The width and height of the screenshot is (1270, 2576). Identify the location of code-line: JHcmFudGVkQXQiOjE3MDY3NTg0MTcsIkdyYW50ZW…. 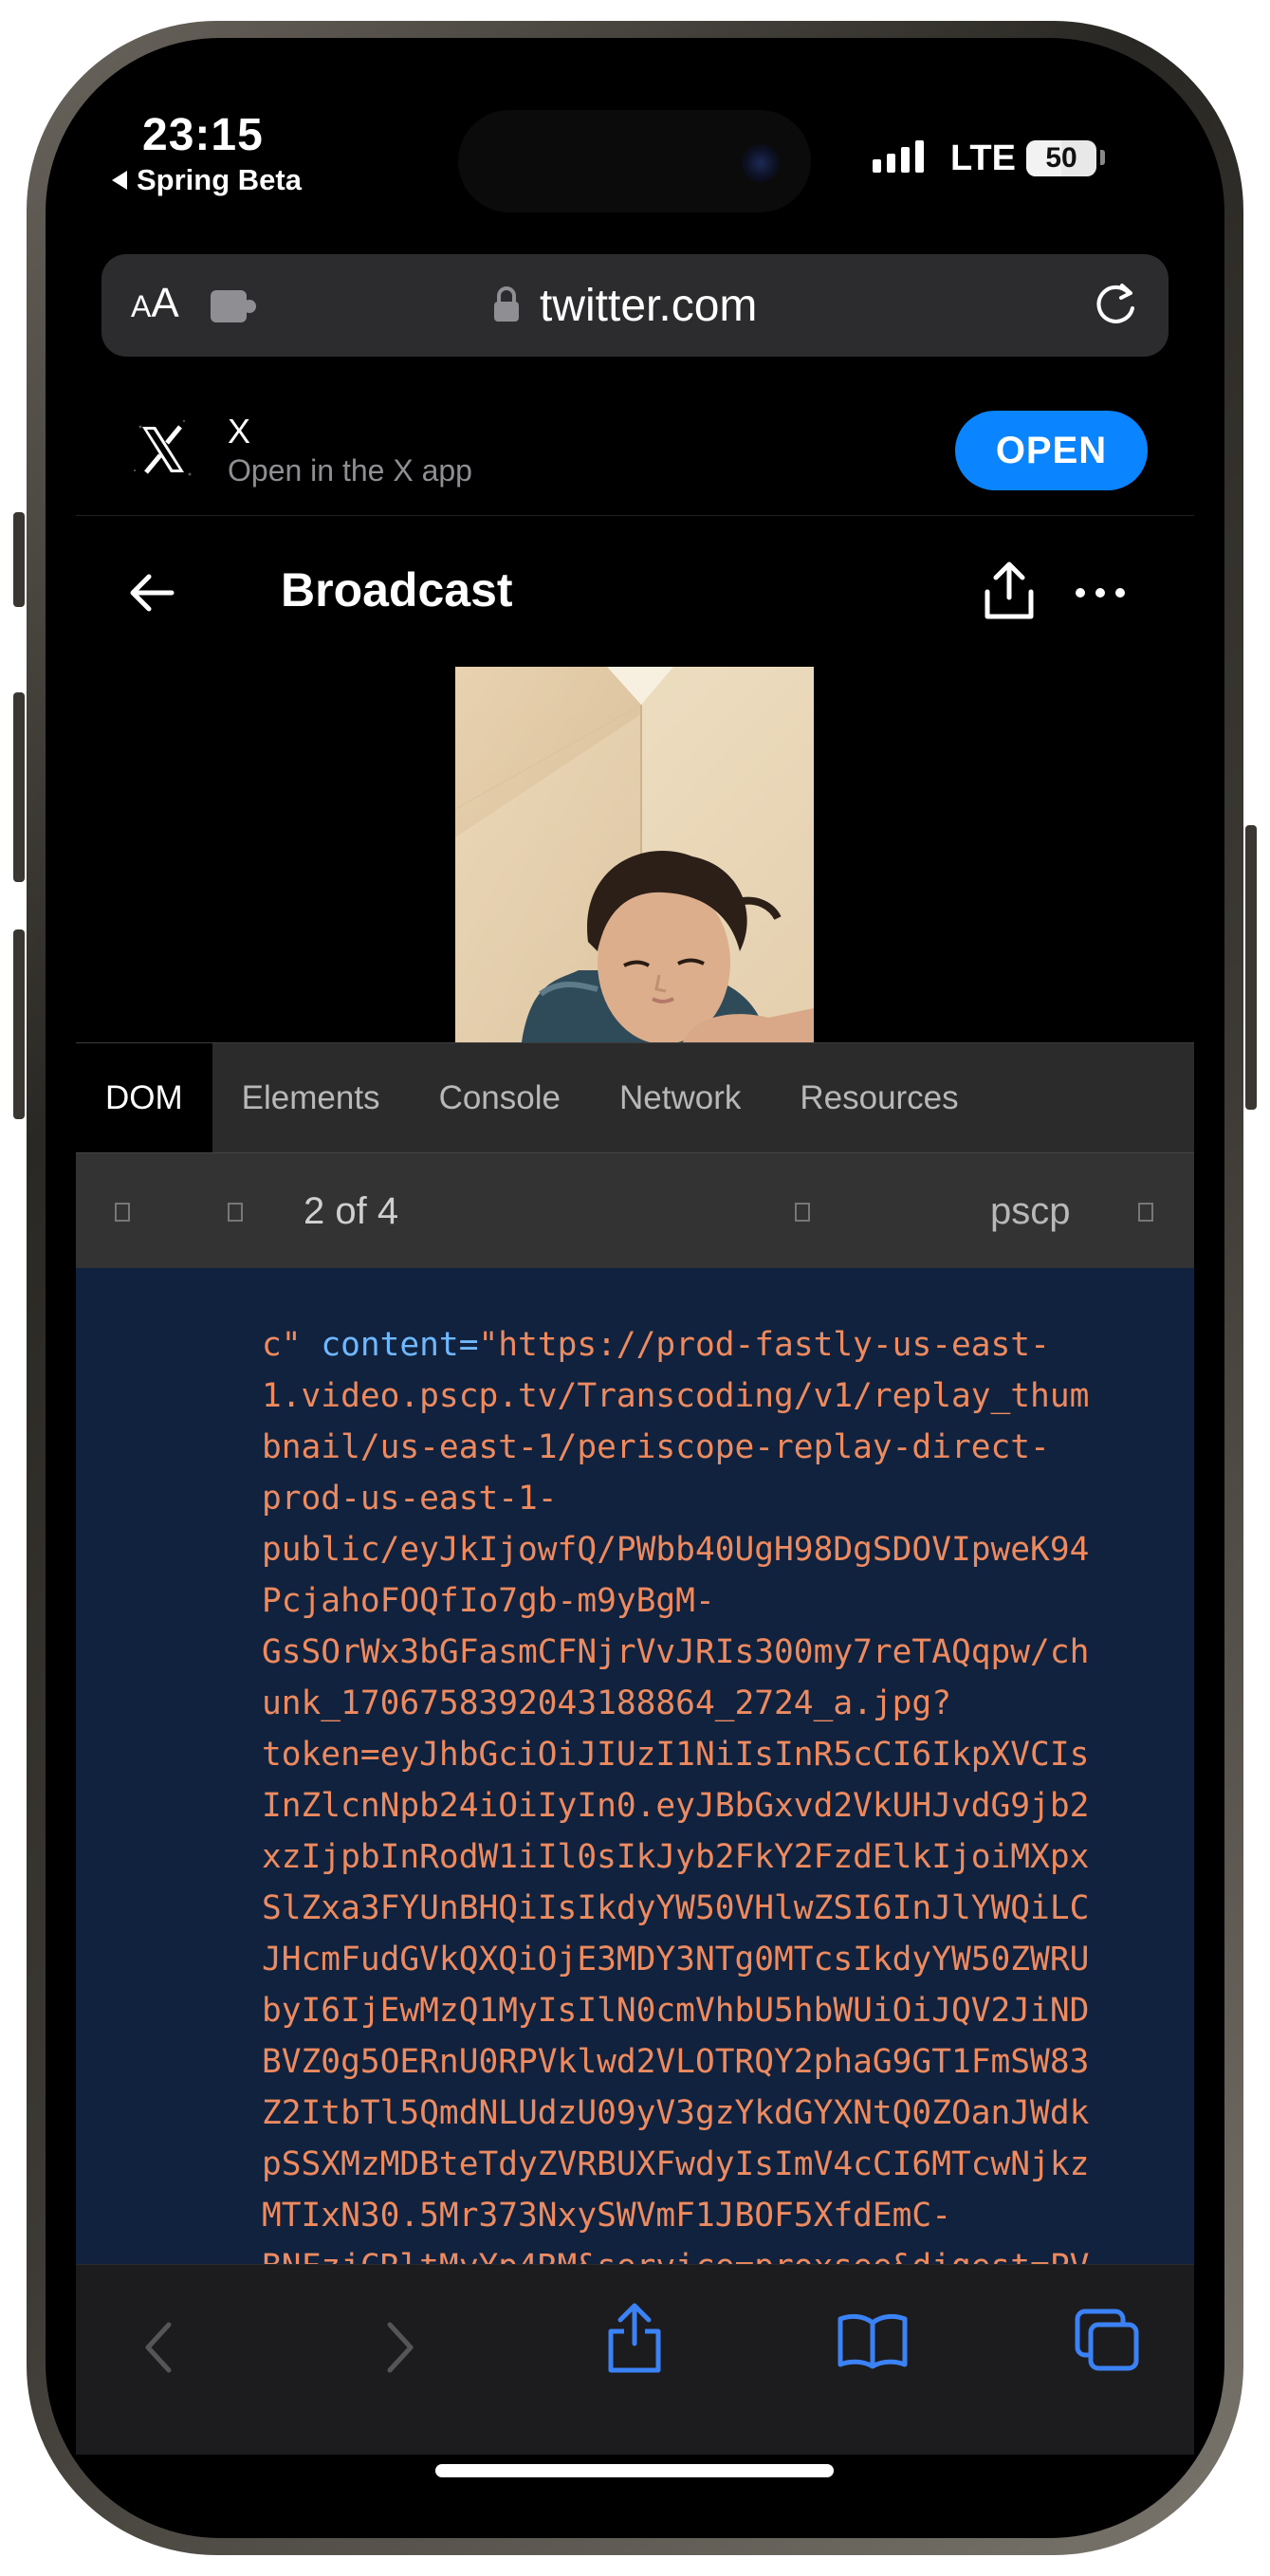
(676, 1959).